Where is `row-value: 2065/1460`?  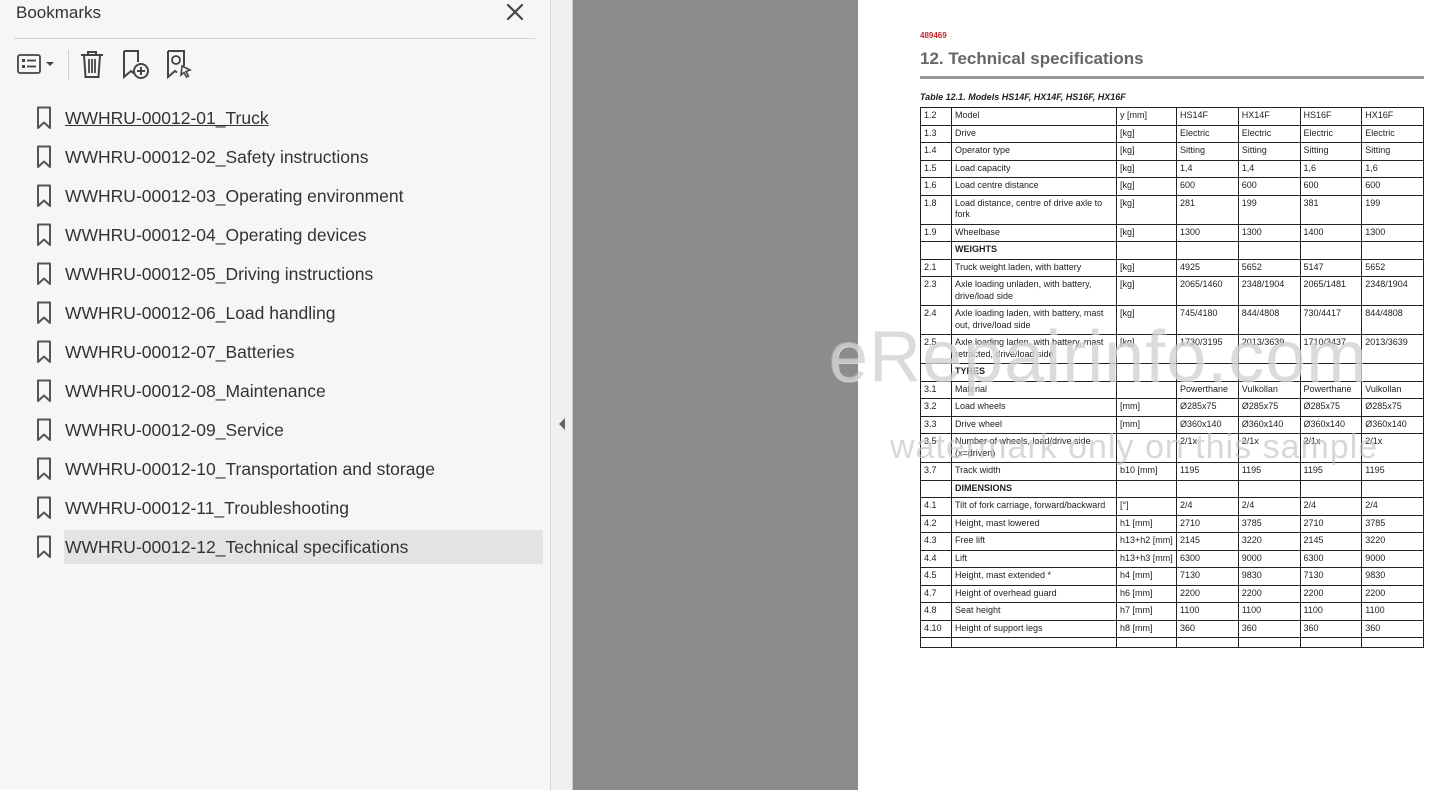
row-value: 2065/1460 is located at coordinates (1207, 291).